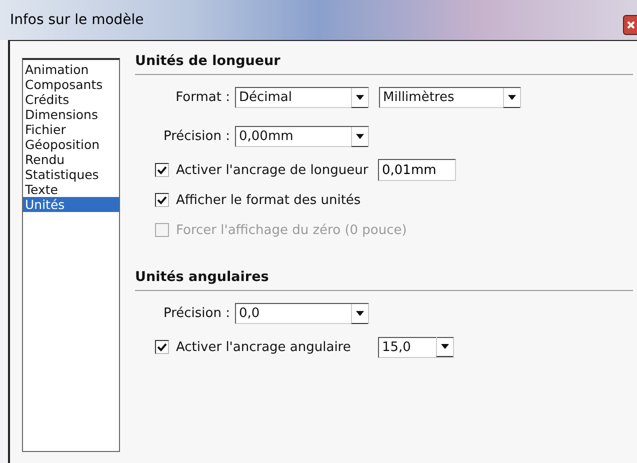 The image size is (637, 463). I want to click on checkbox-label: Forcer l'affichage du zéro (0 pouce), so click(291, 230).